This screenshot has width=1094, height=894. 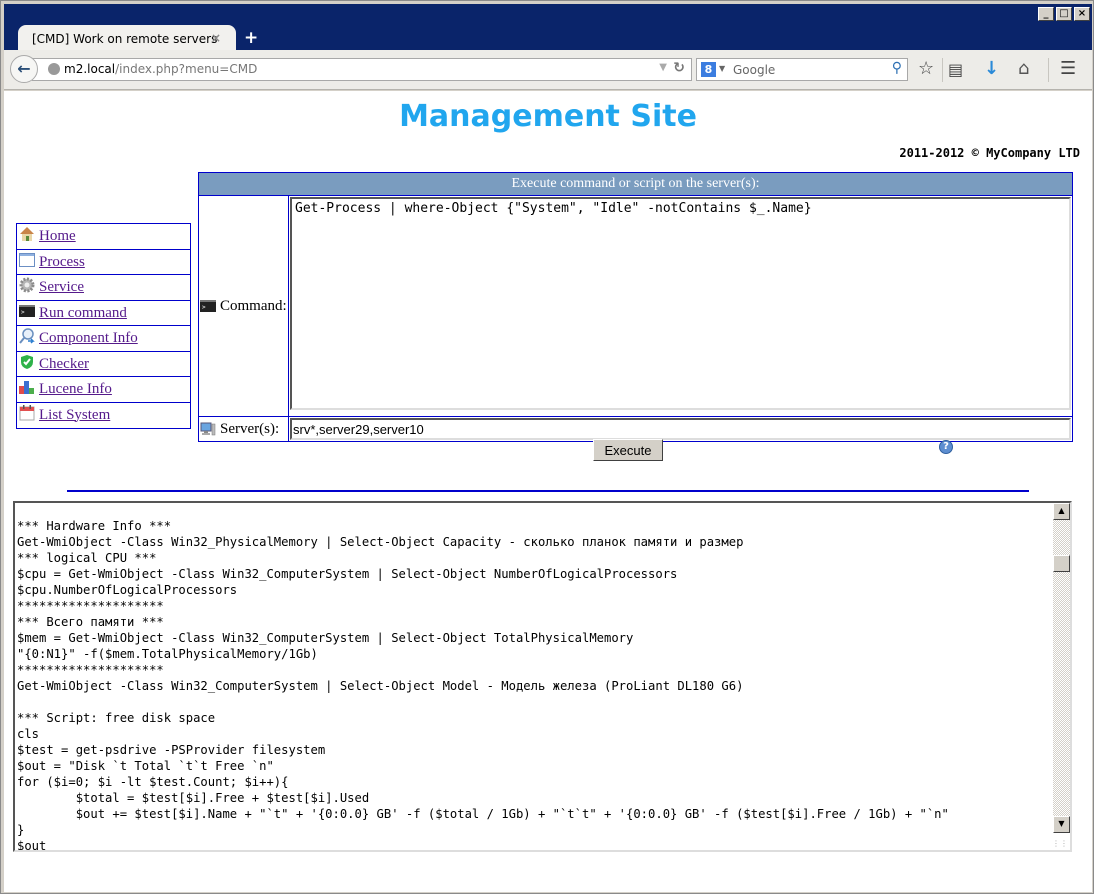 What do you see at coordinates (62, 262) in the screenshot?
I see `sidebar-item-label: Process` at bounding box center [62, 262].